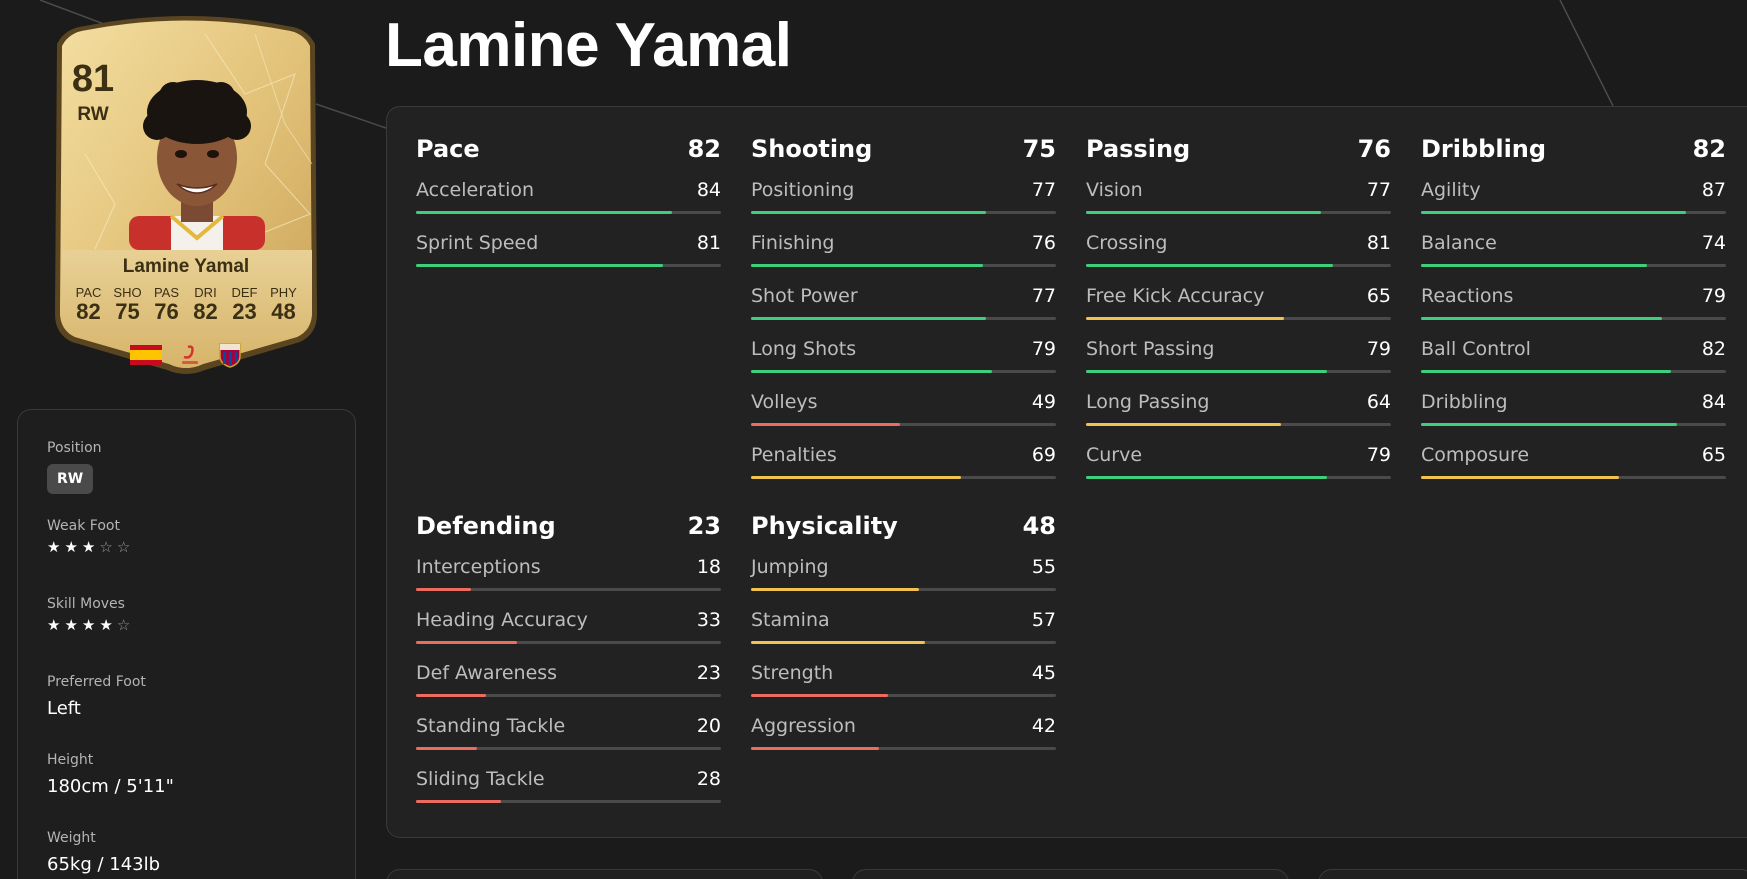  I want to click on weight-value: 65kg / 143lb, so click(104, 864).